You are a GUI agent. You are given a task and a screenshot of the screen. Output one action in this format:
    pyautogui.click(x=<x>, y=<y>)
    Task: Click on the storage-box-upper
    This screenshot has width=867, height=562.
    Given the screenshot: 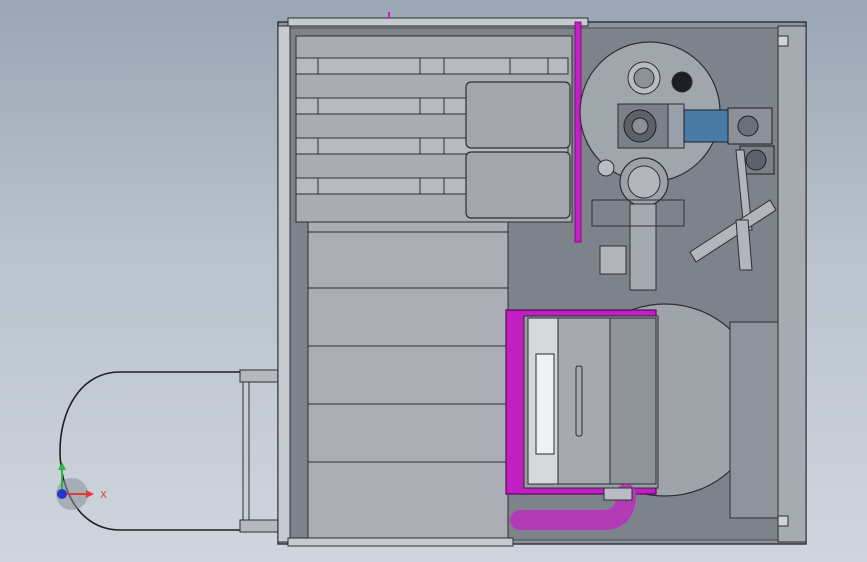 What is the action you would take?
    pyautogui.click(x=518, y=115)
    